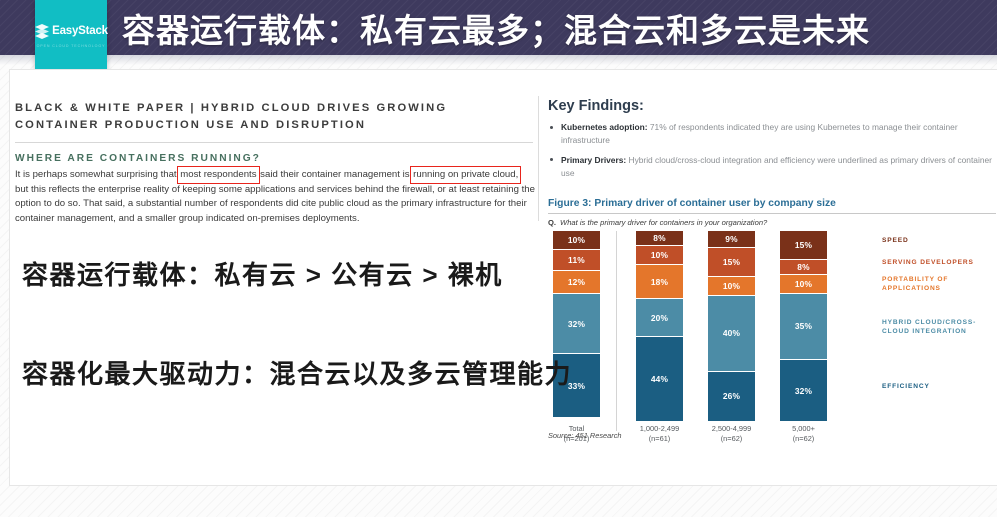 Image resolution: width=997 pixels, height=517 pixels. Describe the element at coordinates (466, 174) in the screenshot. I see `highlight-running-on-private-cloud: running on private cloud,` at that location.